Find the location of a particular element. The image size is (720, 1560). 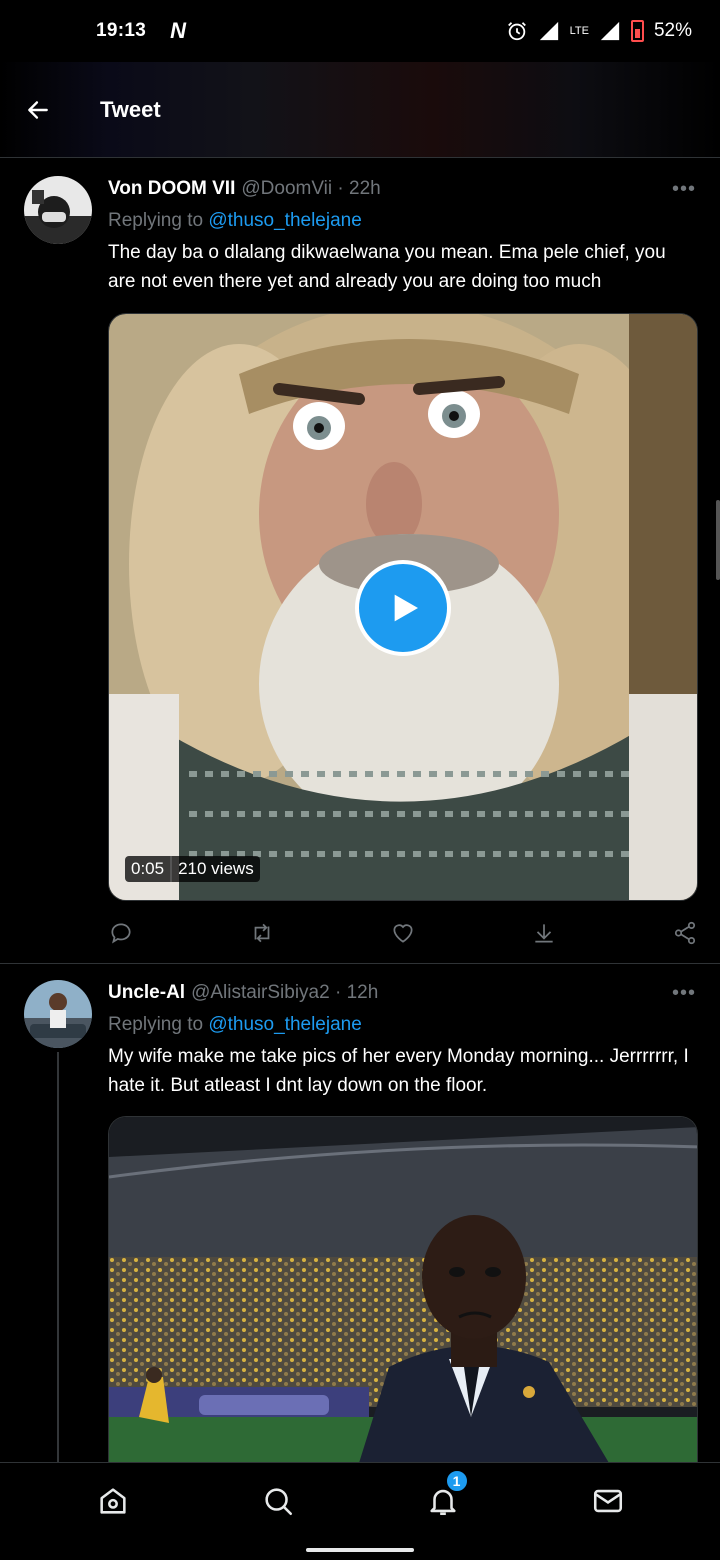

page-title: Tweet is located at coordinates (130, 109).